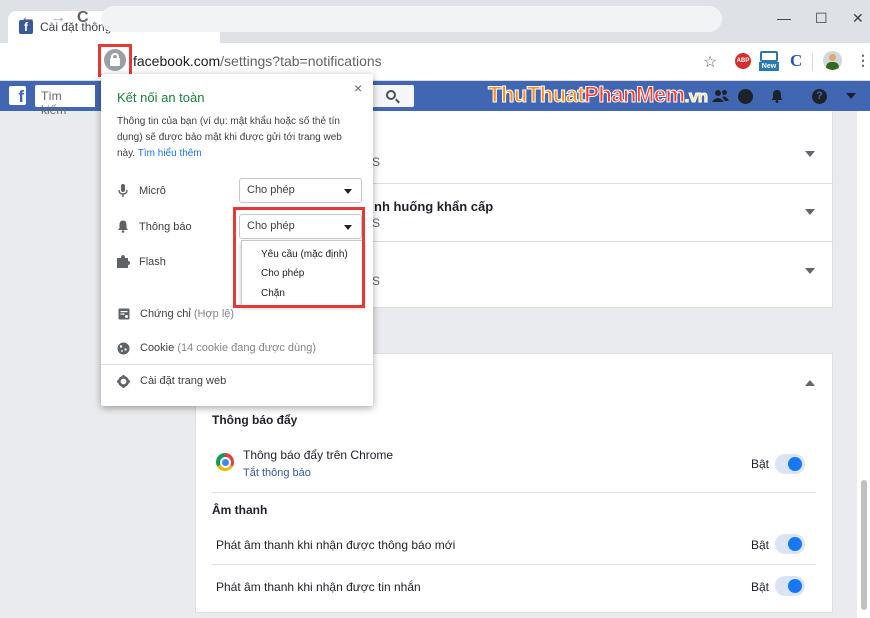  What do you see at coordinates (790, 544) in the screenshot?
I see `sound-new-notification-toggle` at bounding box center [790, 544].